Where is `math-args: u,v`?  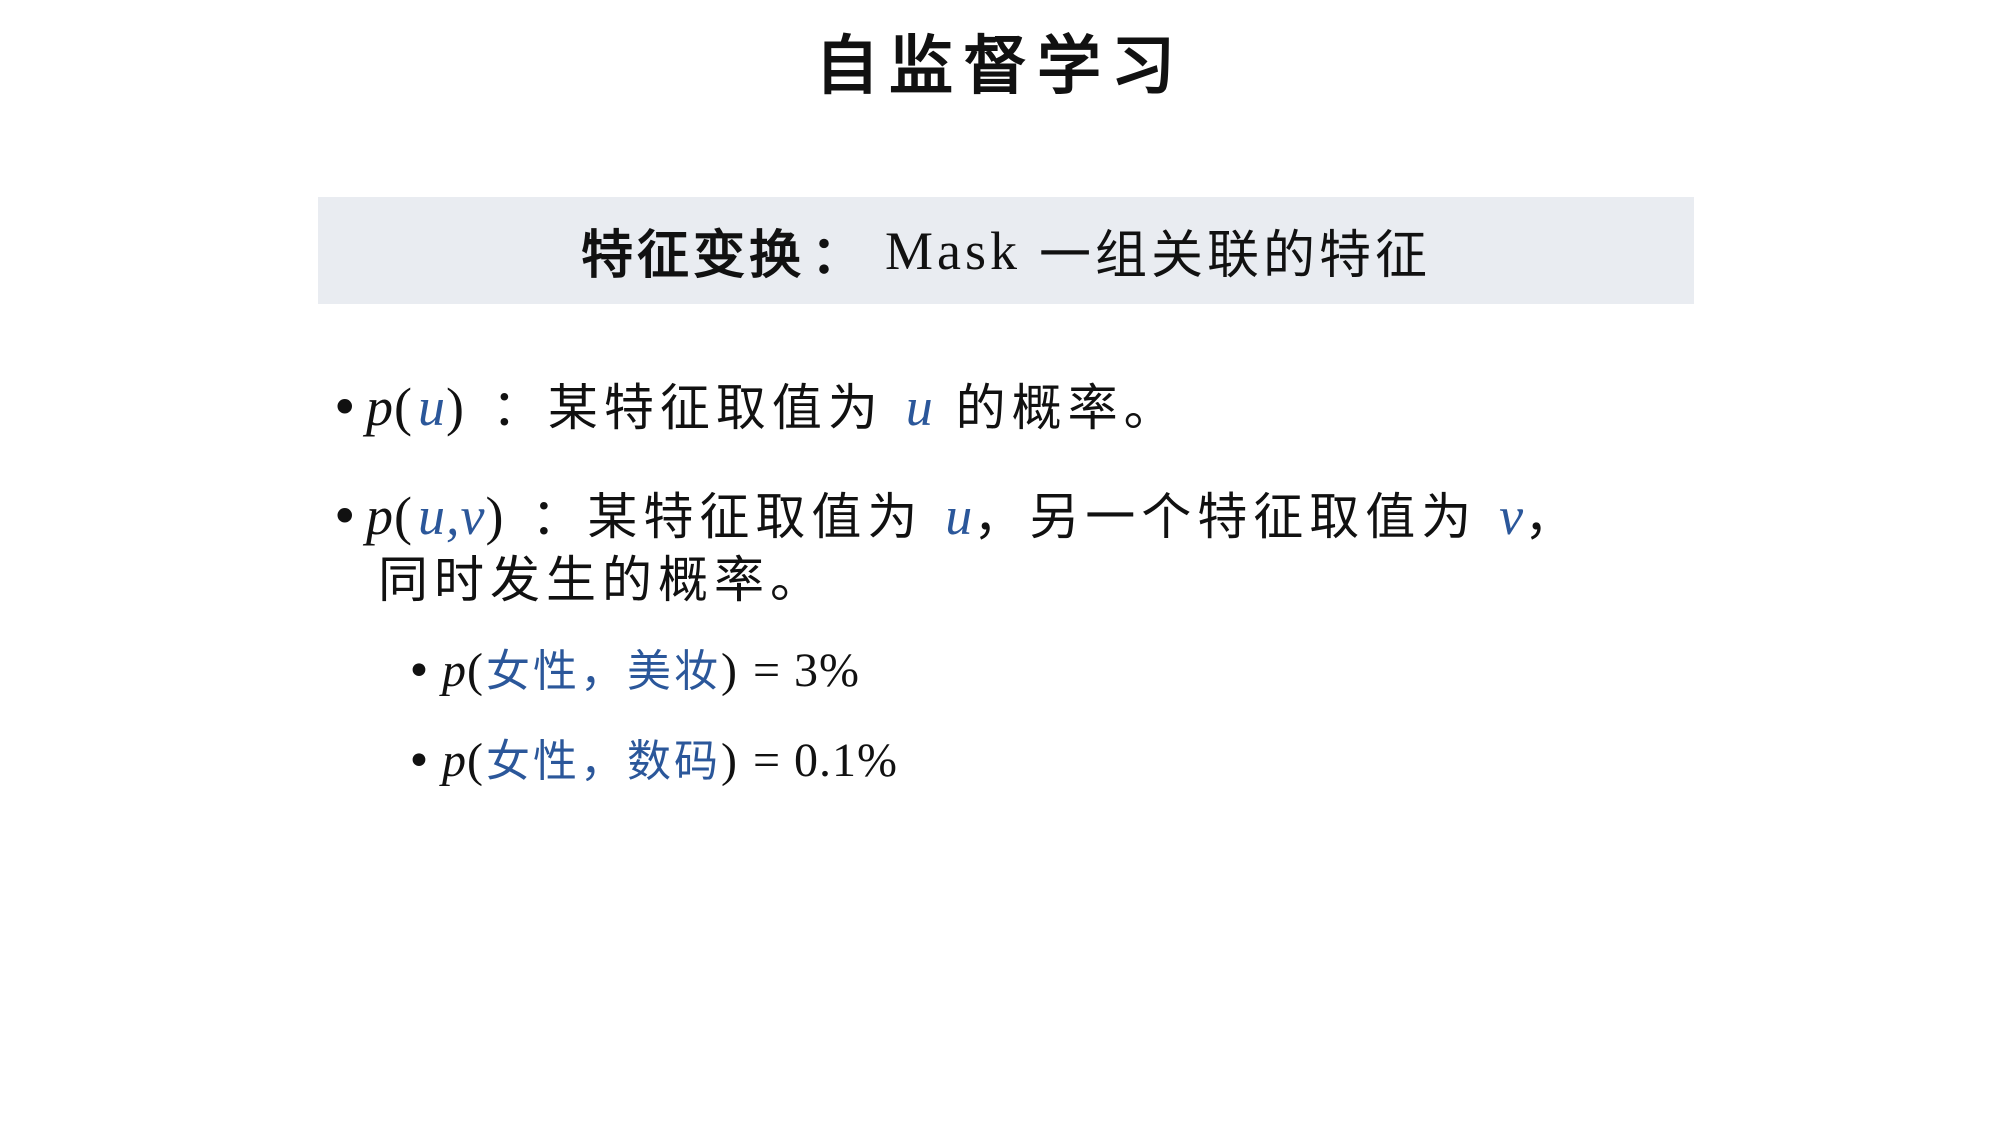
math-args: u,v is located at coordinates (451, 516).